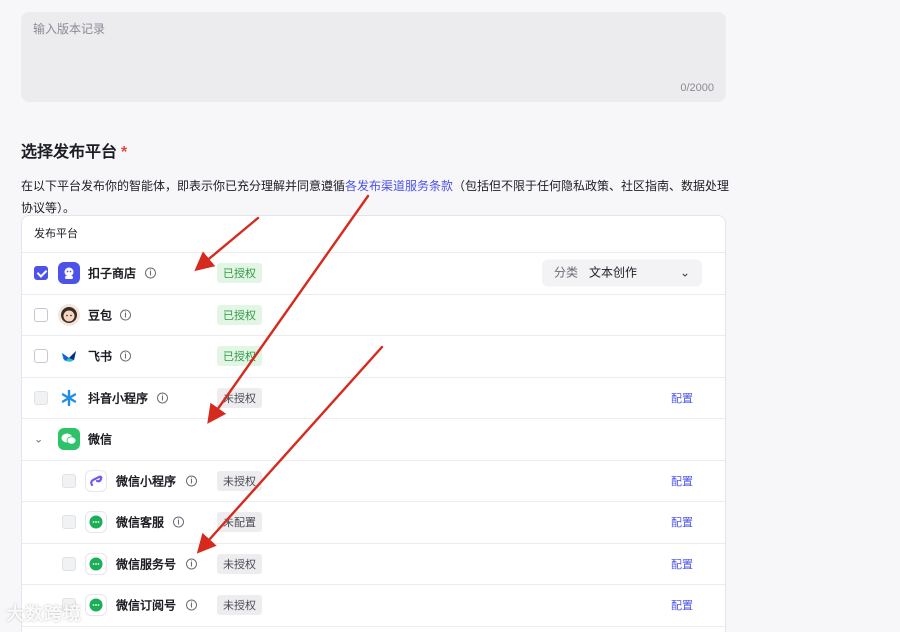 The image size is (900, 632). What do you see at coordinates (69, 314) in the screenshot?
I see `doubao-icon` at bounding box center [69, 314].